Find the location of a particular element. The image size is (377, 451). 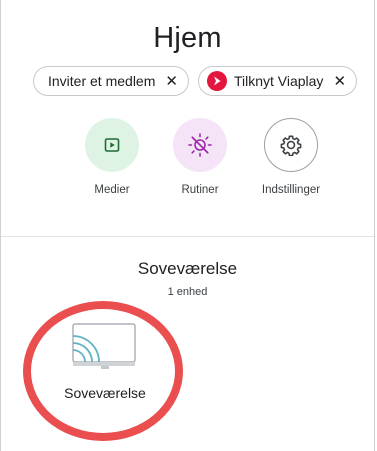

viaplay-logo-icon is located at coordinates (216, 81).